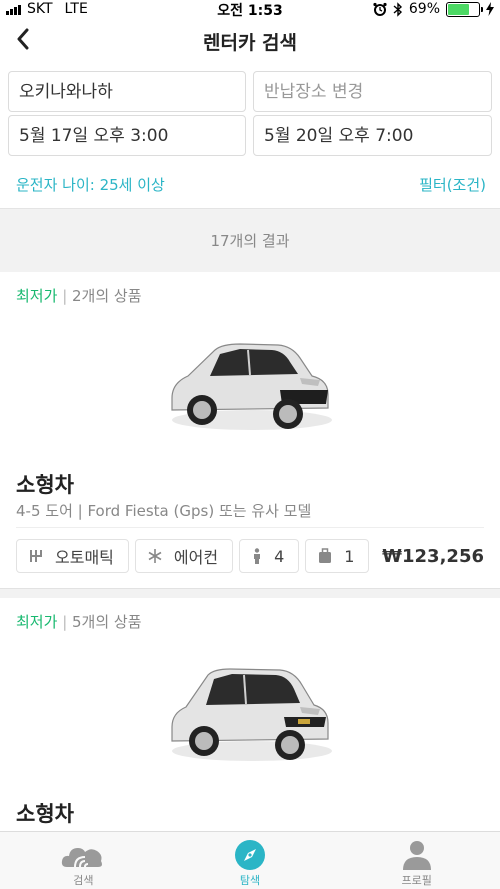 This screenshot has height=889, width=500. I want to click on price: ₩123,256, so click(433, 556).